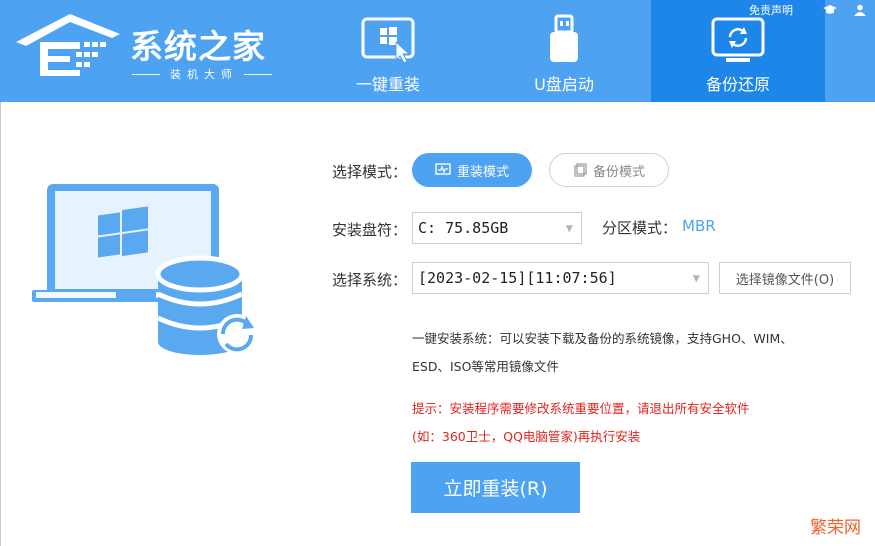  What do you see at coordinates (370, 280) in the screenshot?
I see `system-label: 选择系统：` at bounding box center [370, 280].